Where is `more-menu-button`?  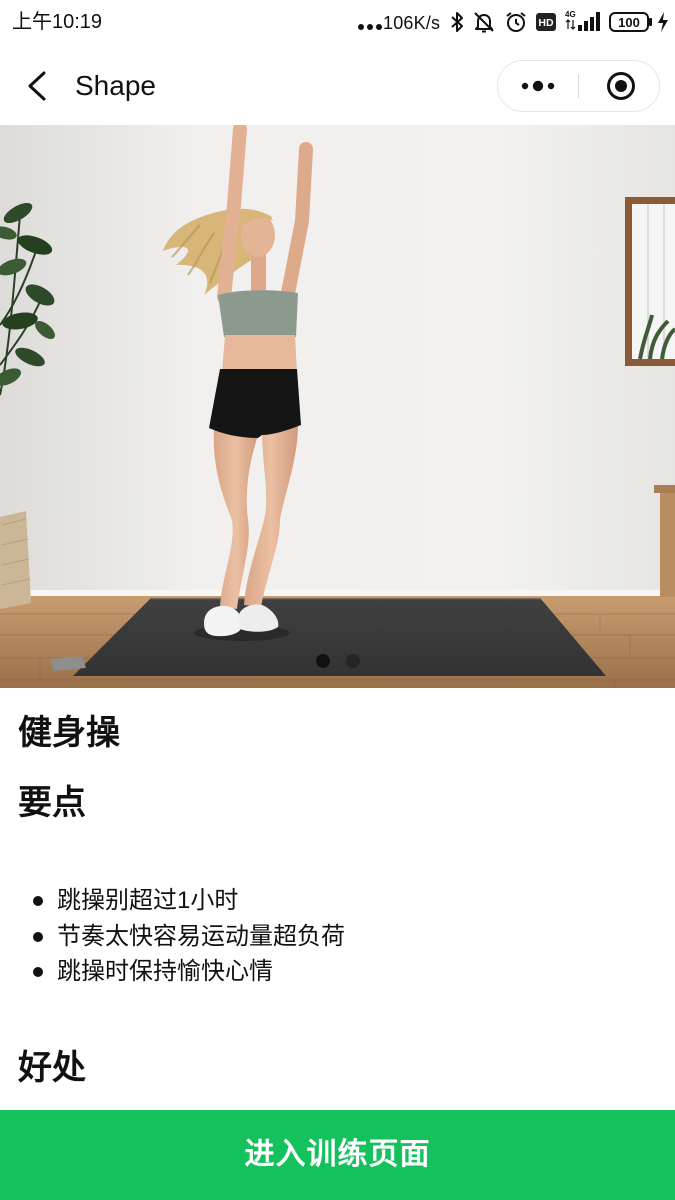 more-menu-button is located at coordinates (538, 86).